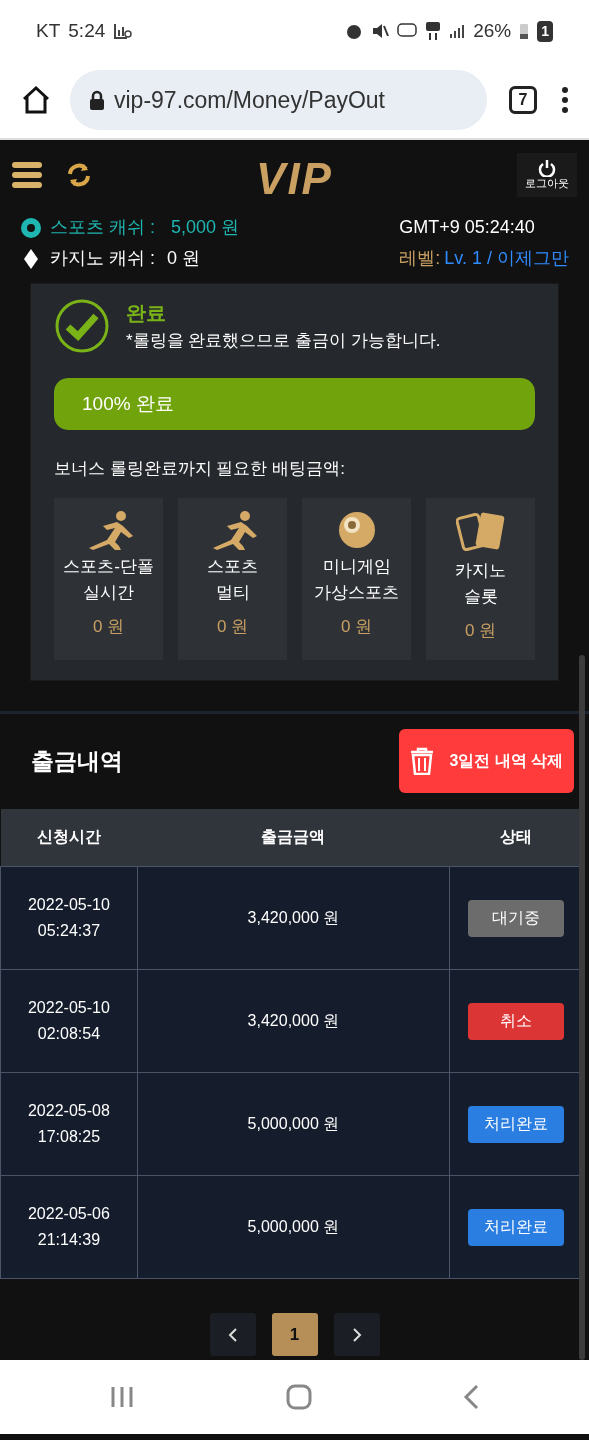 The width and height of the screenshot is (589, 1440). Describe the element at coordinates (77, 761) in the screenshot. I see `section-title: 출금내역` at that location.